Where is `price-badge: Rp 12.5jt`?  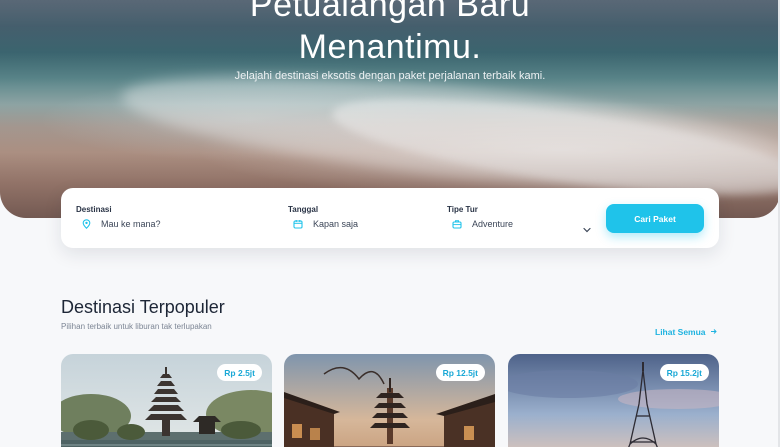 price-badge: Rp 12.5jt is located at coordinates (460, 372).